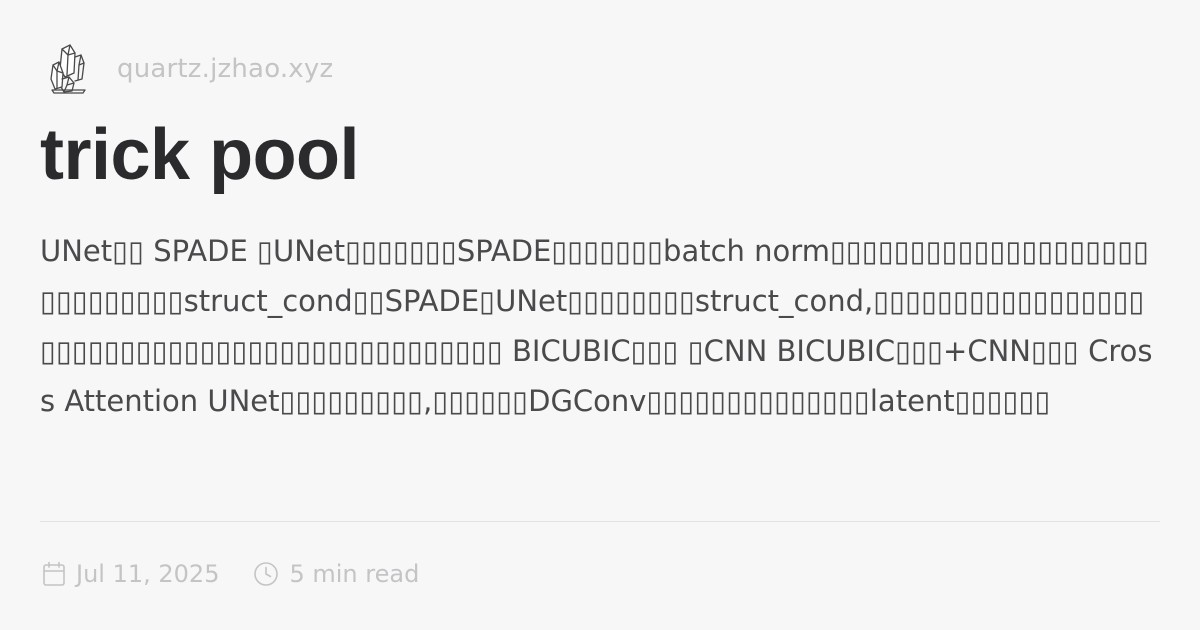 The height and width of the screenshot is (630, 1200). What do you see at coordinates (604, 69) in the screenshot?
I see `site-header: quartz.jzhao.xyz` at bounding box center [604, 69].